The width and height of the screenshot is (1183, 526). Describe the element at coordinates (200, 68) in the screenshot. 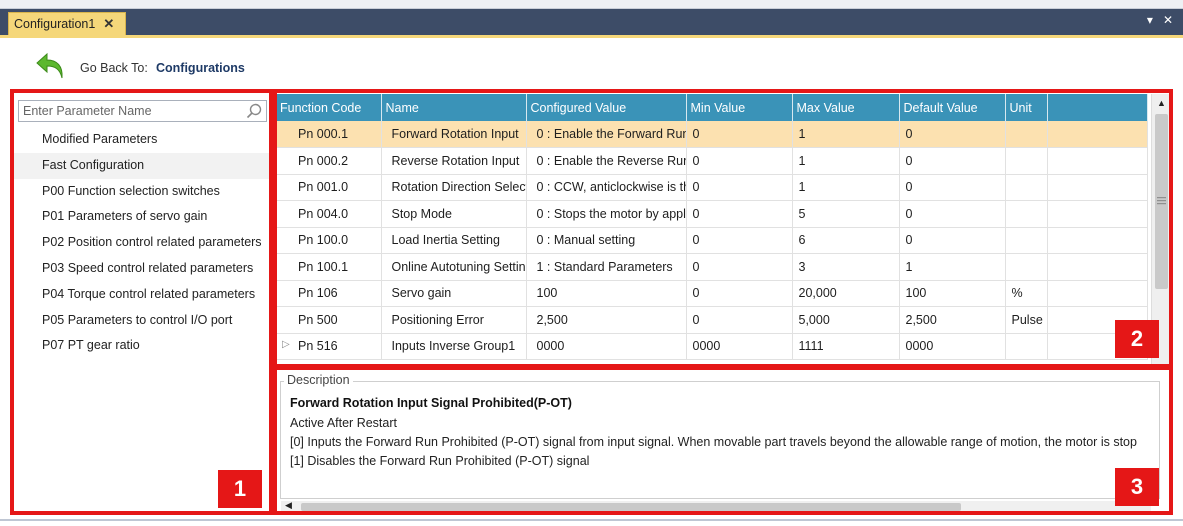

I see `go-back-configurations-link: Configurations` at that location.